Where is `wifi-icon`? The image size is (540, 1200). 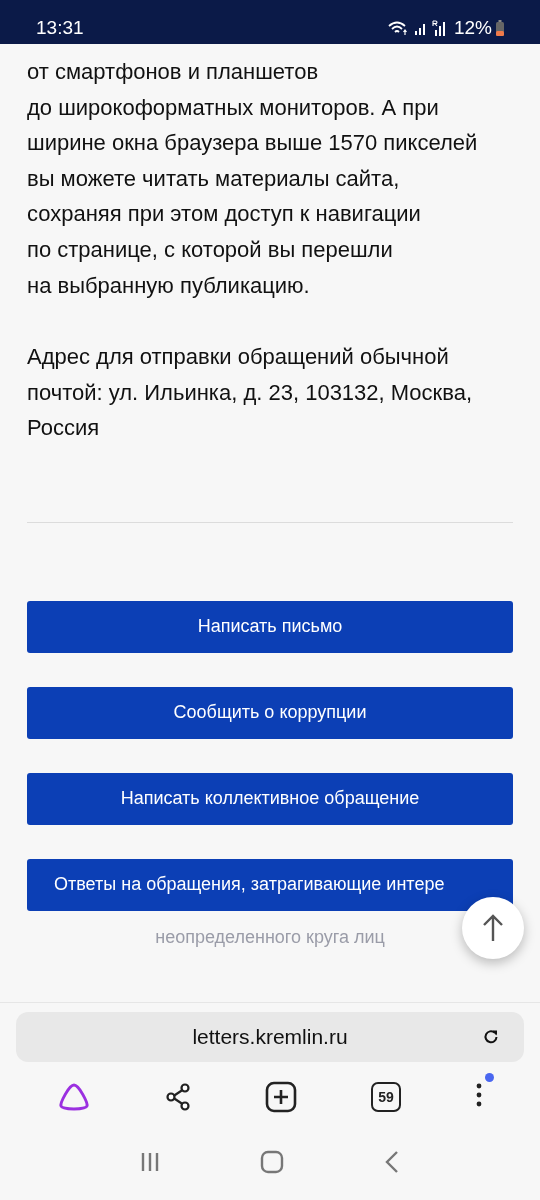 wifi-icon is located at coordinates (398, 28).